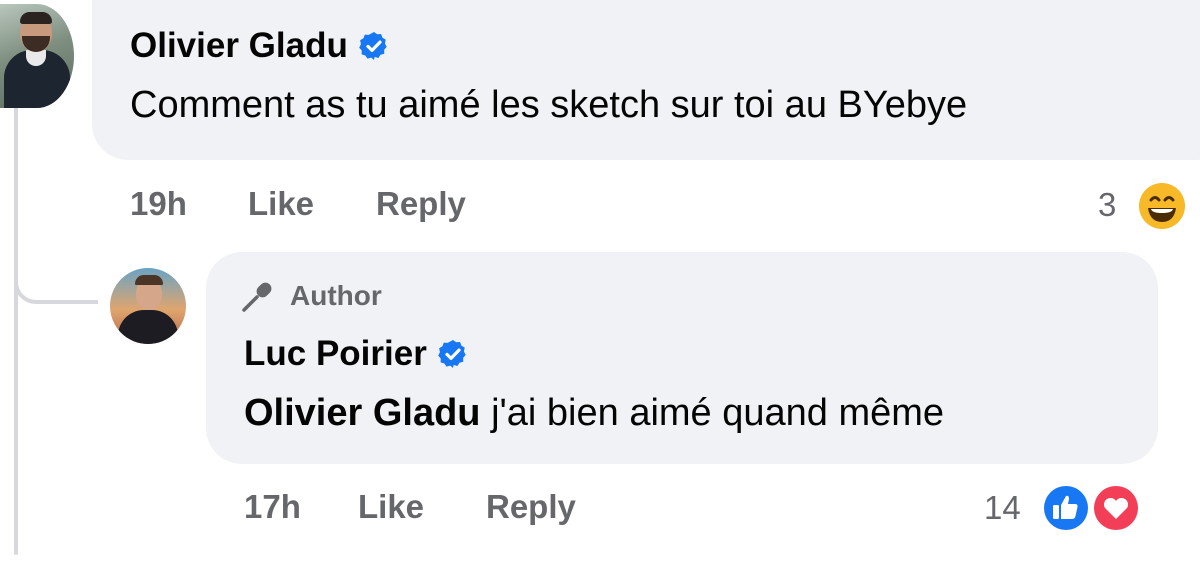 The image size is (1200, 574). What do you see at coordinates (257, 297) in the screenshot?
I see `microphone-icon` at bounding box center [257, 297].